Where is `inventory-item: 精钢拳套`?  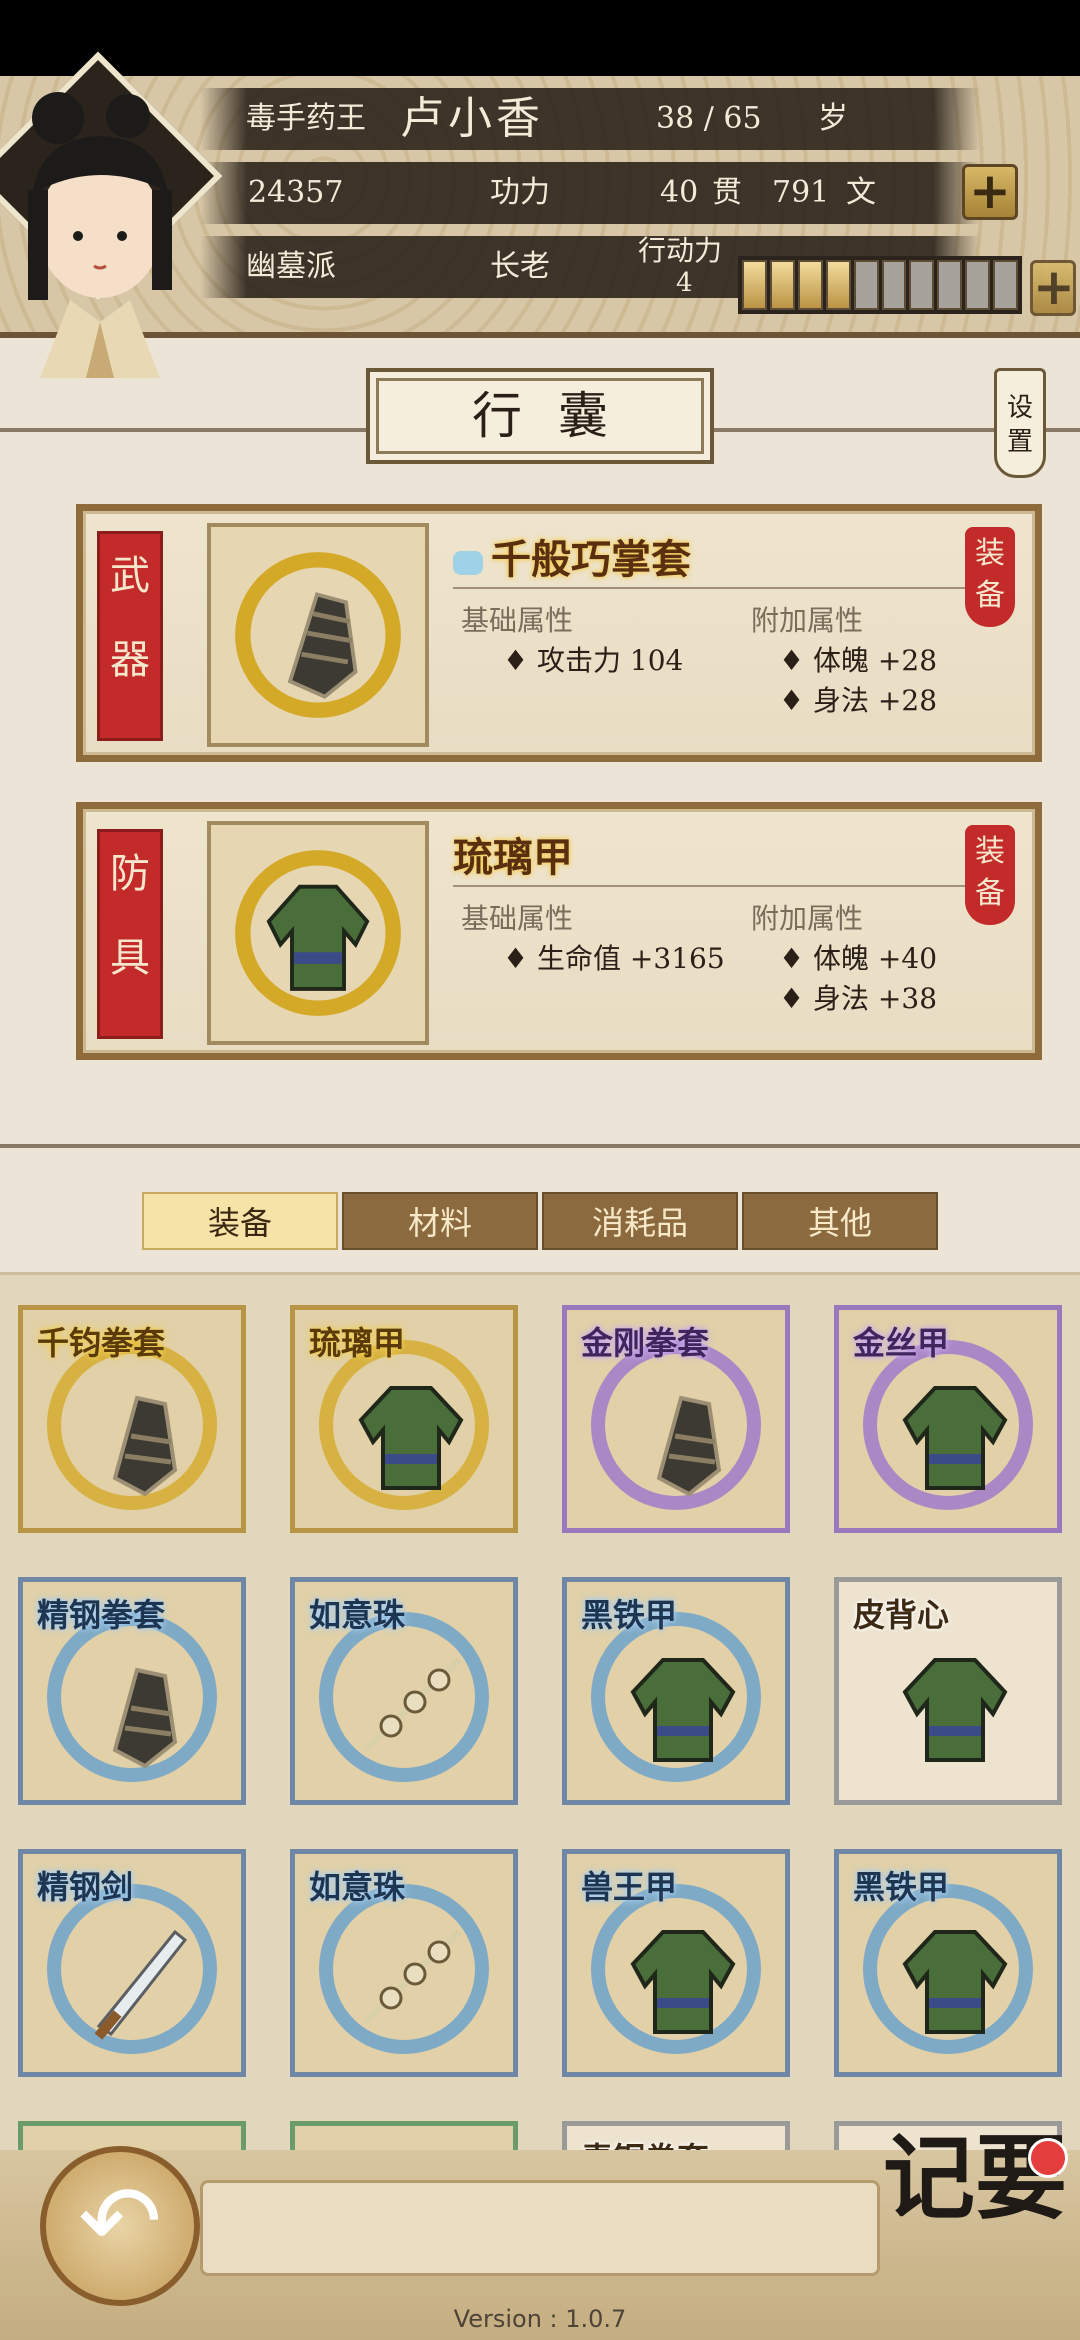 inventory-item: 精钢拳套 is located at coordinates (132, 1691).